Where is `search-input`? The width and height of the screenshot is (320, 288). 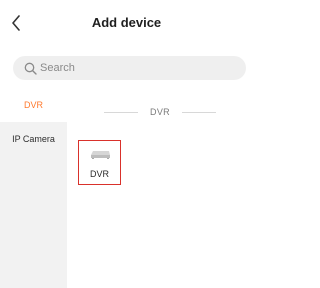
search-input is located at coordinates (130, 68).